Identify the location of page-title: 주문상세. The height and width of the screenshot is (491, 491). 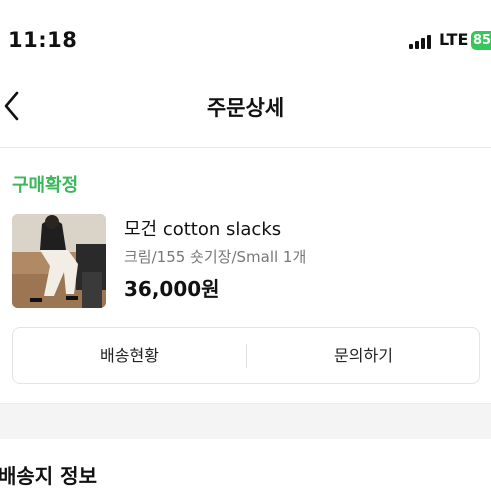
(245, 108).